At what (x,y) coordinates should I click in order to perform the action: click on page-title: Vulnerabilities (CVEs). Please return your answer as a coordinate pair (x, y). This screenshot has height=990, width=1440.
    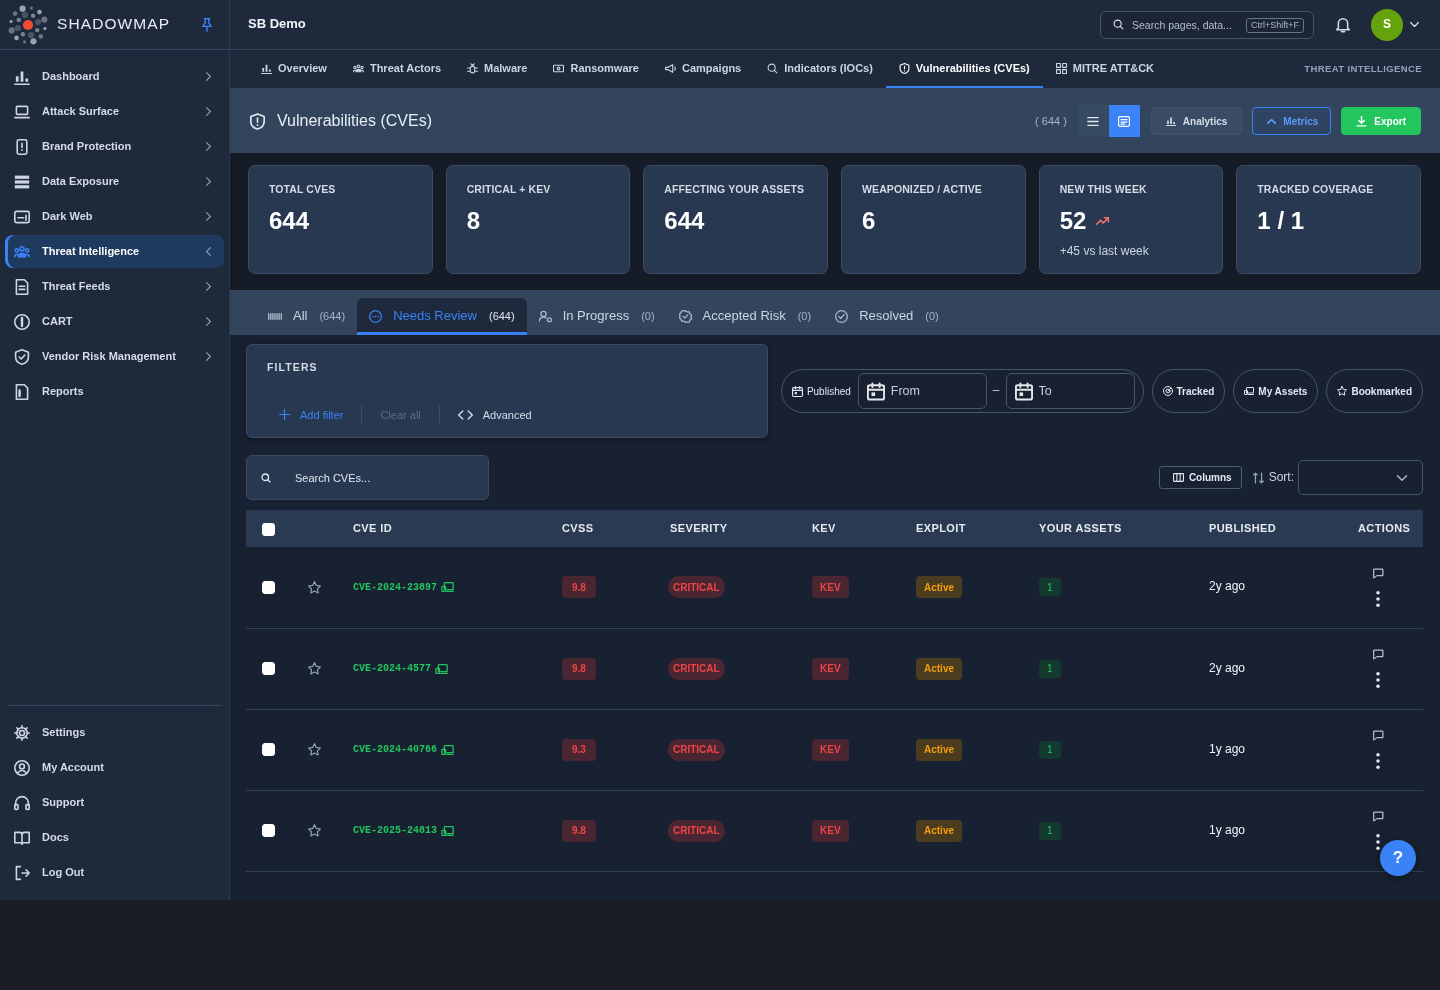
    Looking at the image, I should click on (354, 121).